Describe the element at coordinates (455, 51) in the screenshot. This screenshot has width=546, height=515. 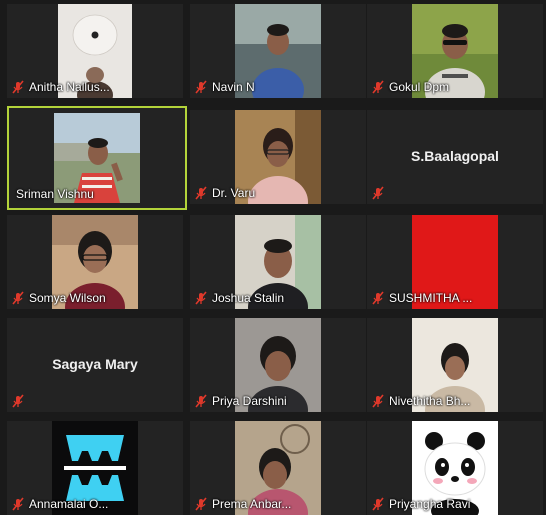
I see `participant-tile: Gokul Dpm` at that location.